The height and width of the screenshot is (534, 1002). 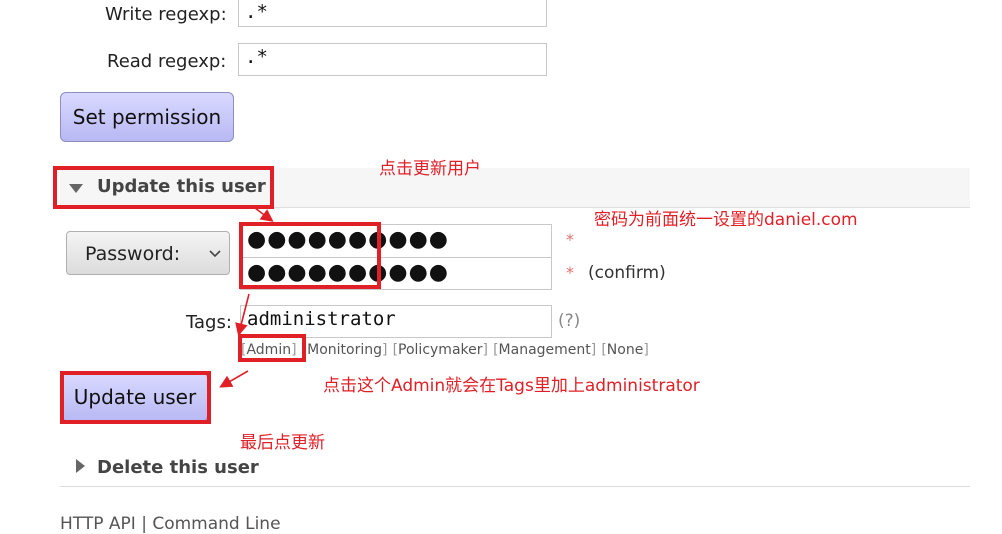 I want to click on admin-tag-highlight, so click(x=272, y=348).